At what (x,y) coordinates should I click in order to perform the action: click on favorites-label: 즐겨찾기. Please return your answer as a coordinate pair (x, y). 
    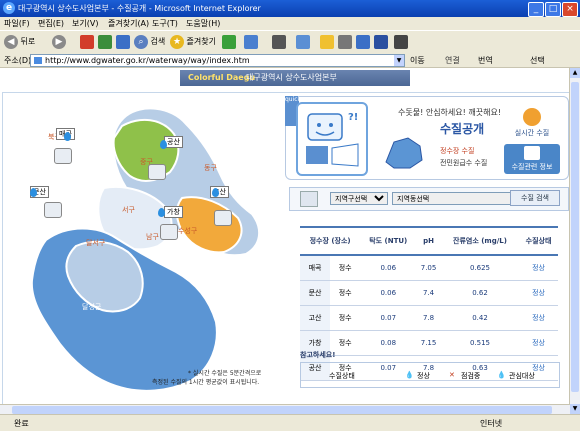
    Looking at the image, I should click on (201, 41).